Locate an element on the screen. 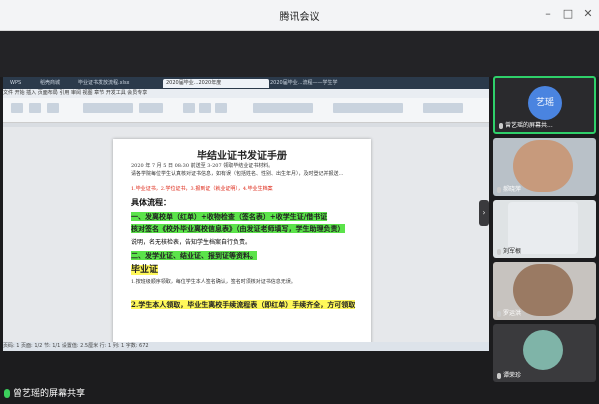 This screenshot has height=404, width=599. wps-ribbon is located at coordinates (246, 110).